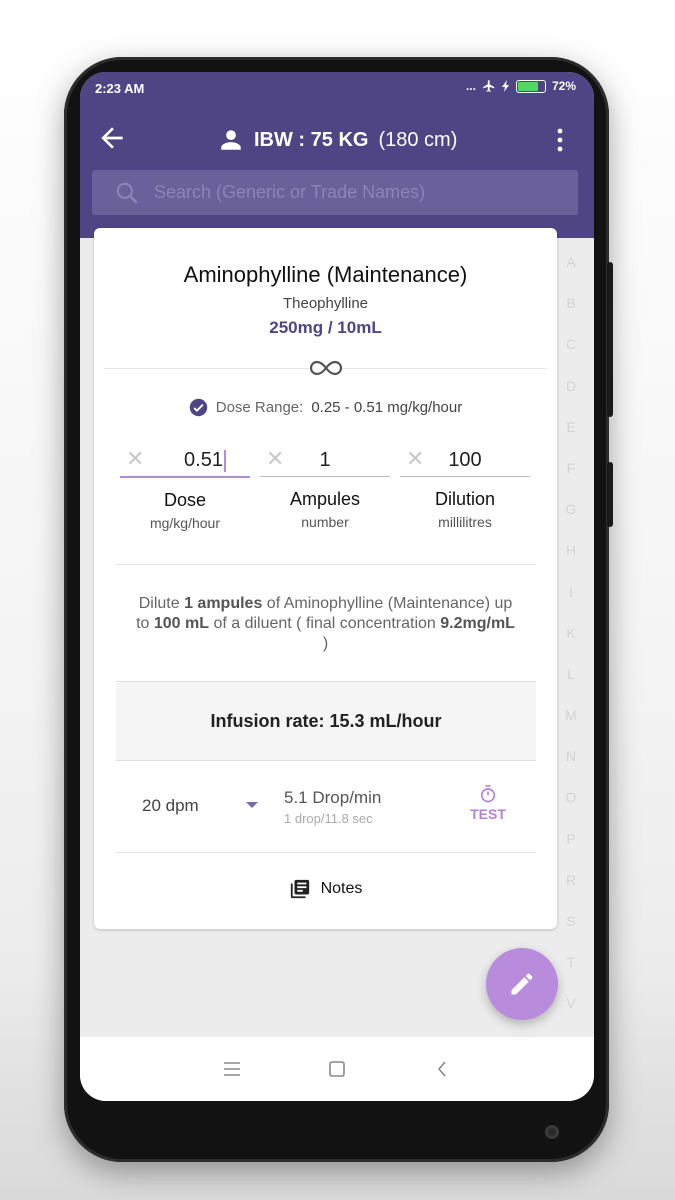 The image size is (675, 1200). I want to click on drip-set-select: 20 dpm, so click(170, 806).